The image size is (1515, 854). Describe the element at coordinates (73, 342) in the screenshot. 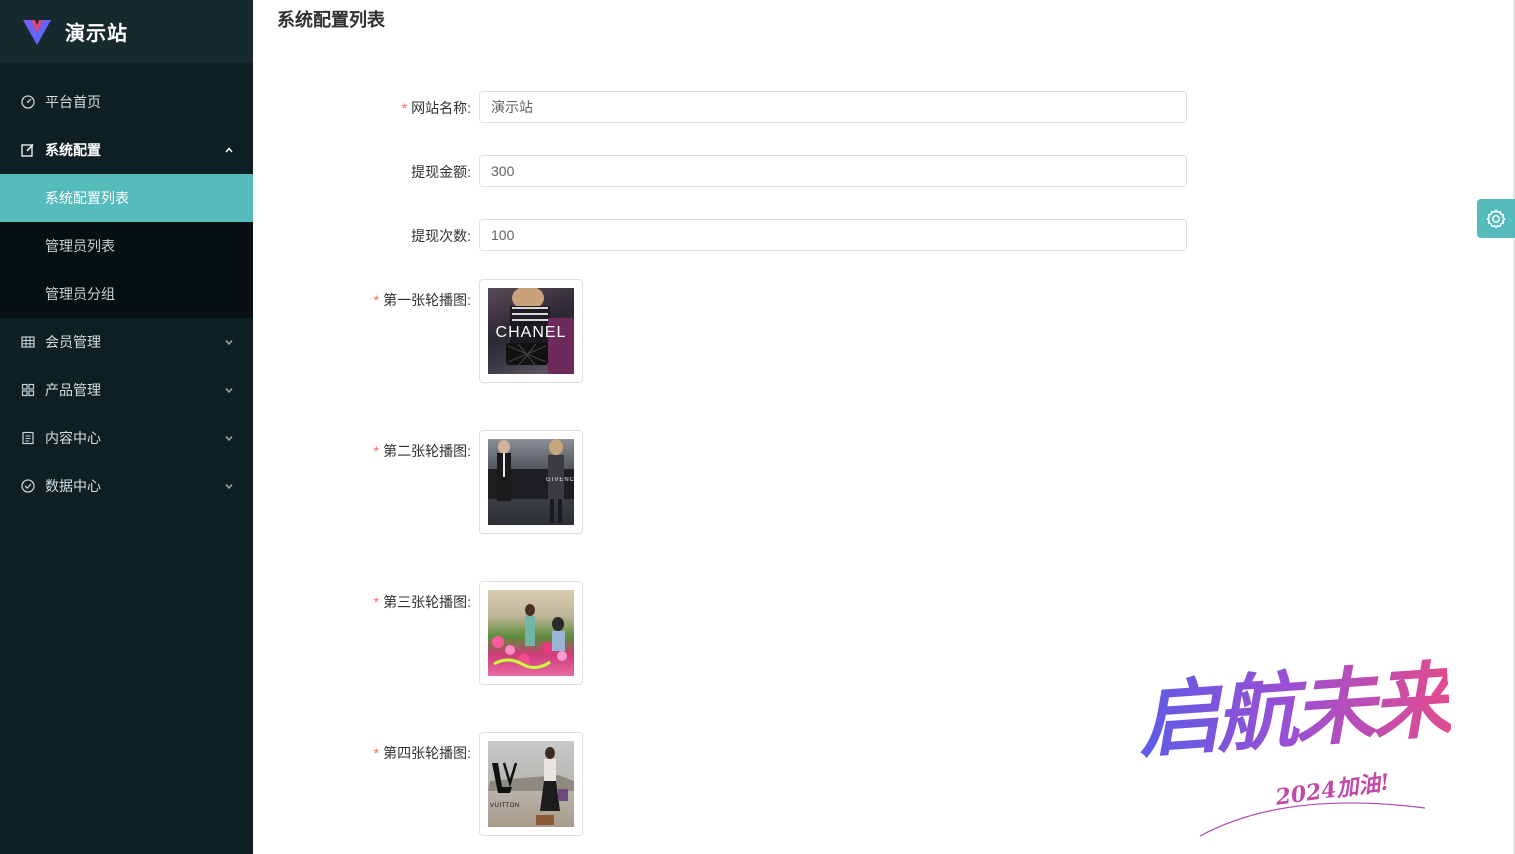

I see `sidebar-item-label: 会员管理` at that location.